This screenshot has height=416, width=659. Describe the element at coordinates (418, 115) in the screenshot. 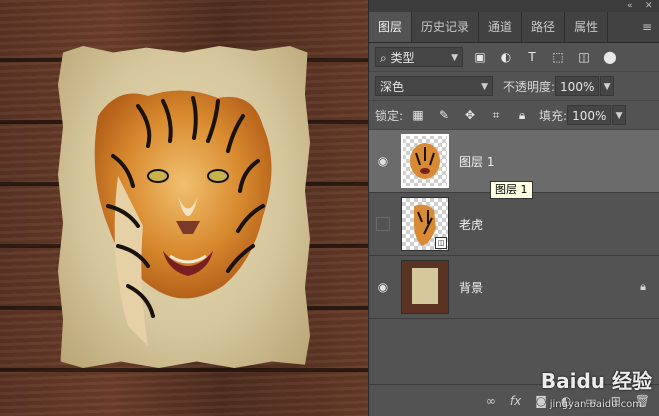

I see `lock-transparent-icon: ▦` at that location.